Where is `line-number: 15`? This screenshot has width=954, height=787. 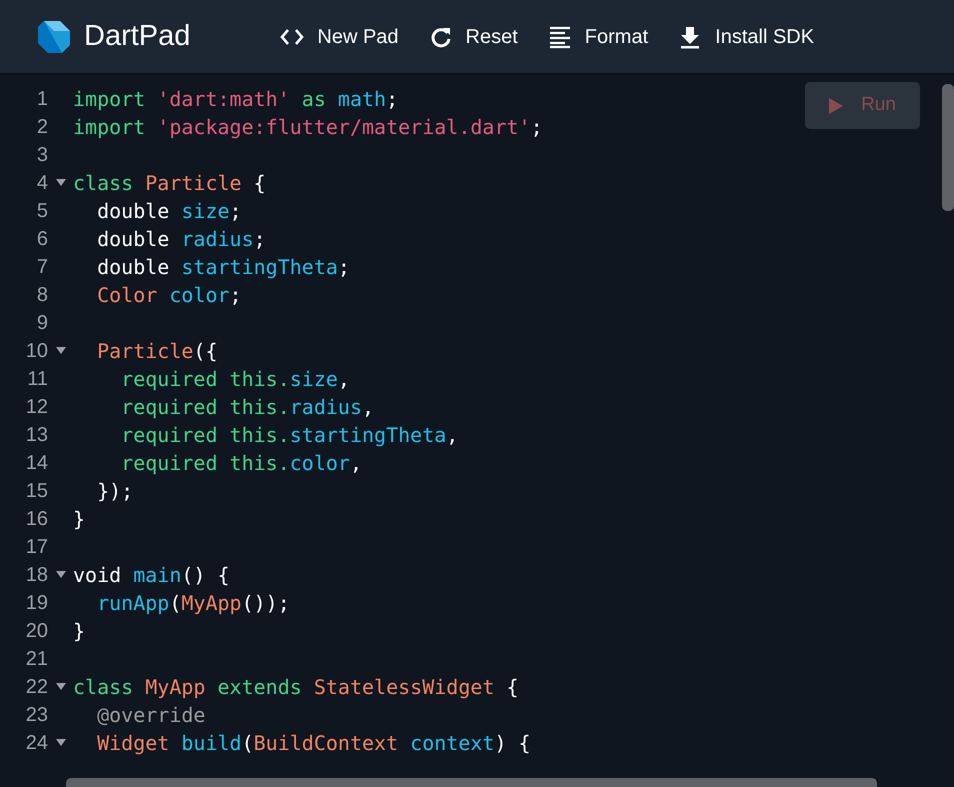 line-number: 15 is located at coordinates (37, 491).